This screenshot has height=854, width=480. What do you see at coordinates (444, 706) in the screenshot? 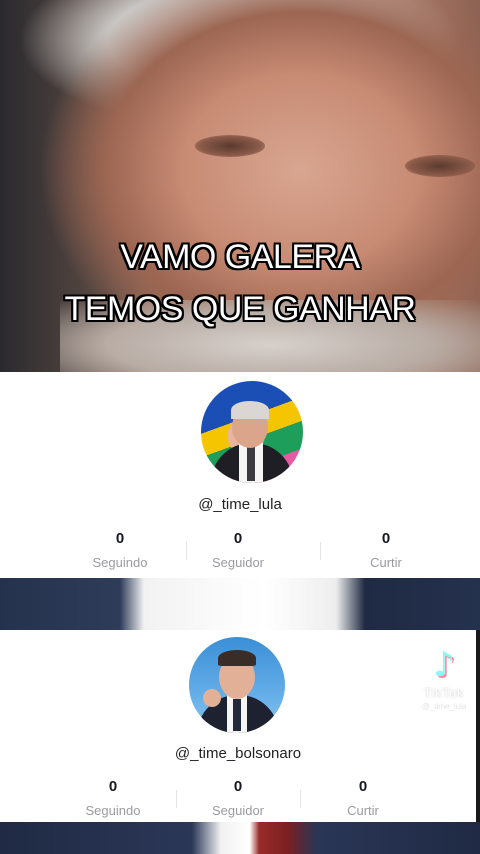
I see `watermark-handle: @_time_lula` at bounding box center [444, 706].